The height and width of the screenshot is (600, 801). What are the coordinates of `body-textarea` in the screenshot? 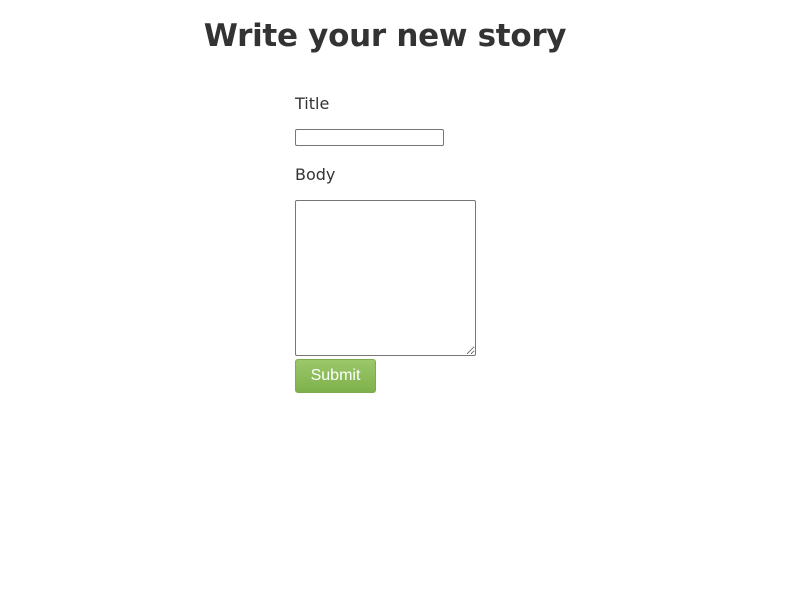 It's located at (385, 278).